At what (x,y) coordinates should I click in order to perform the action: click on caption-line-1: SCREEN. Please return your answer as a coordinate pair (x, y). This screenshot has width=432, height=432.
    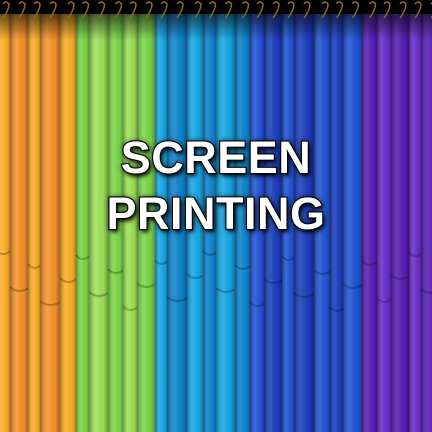
    Looking at the image, I should click on (216, 157).